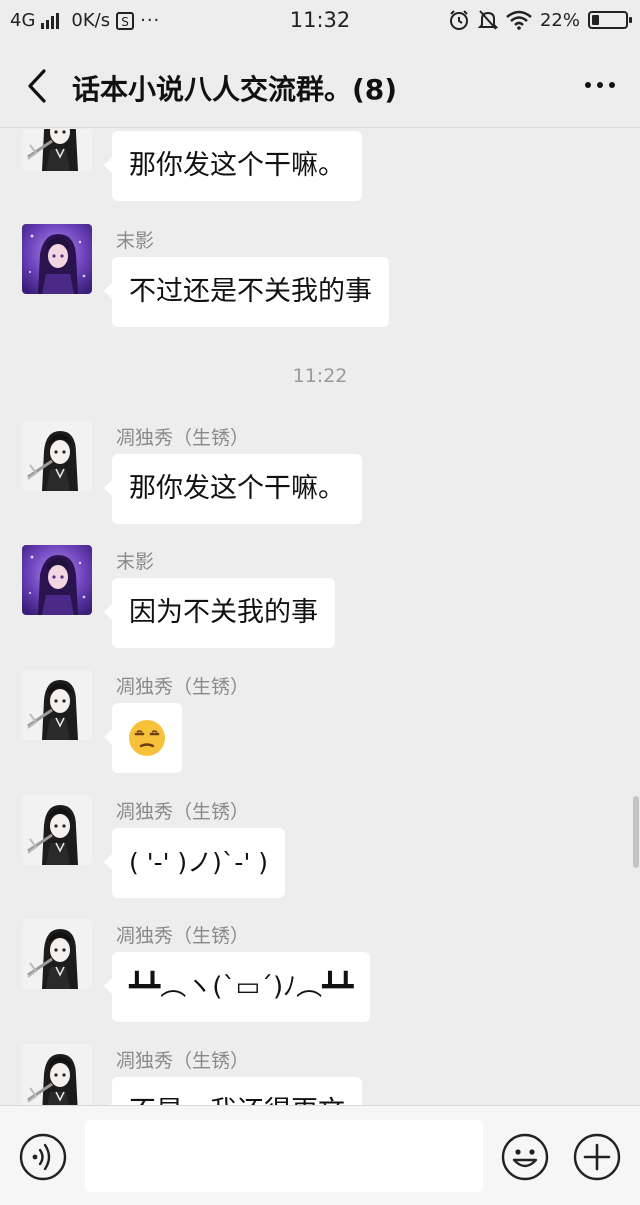 This screenshot has width=640, height=1205. I want to click on wifi-icon, so click(519, 20).